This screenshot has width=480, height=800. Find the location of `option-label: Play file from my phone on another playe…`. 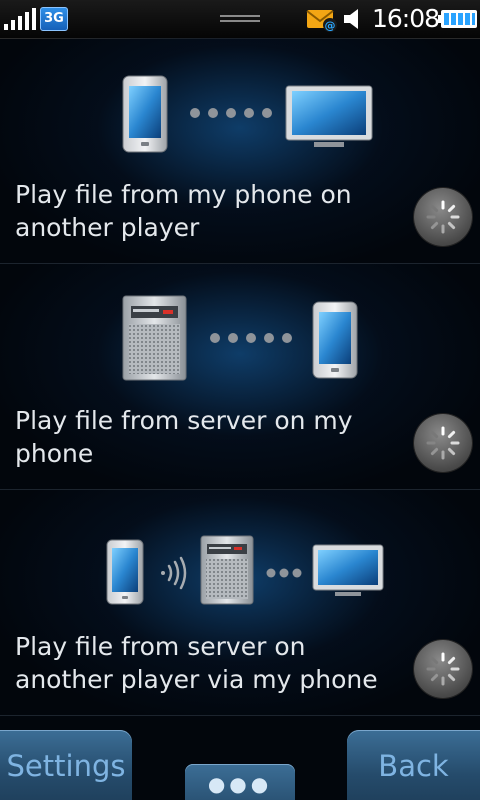

option-label: Play file from my phone on another playe… is located at coordinates (183, 211).